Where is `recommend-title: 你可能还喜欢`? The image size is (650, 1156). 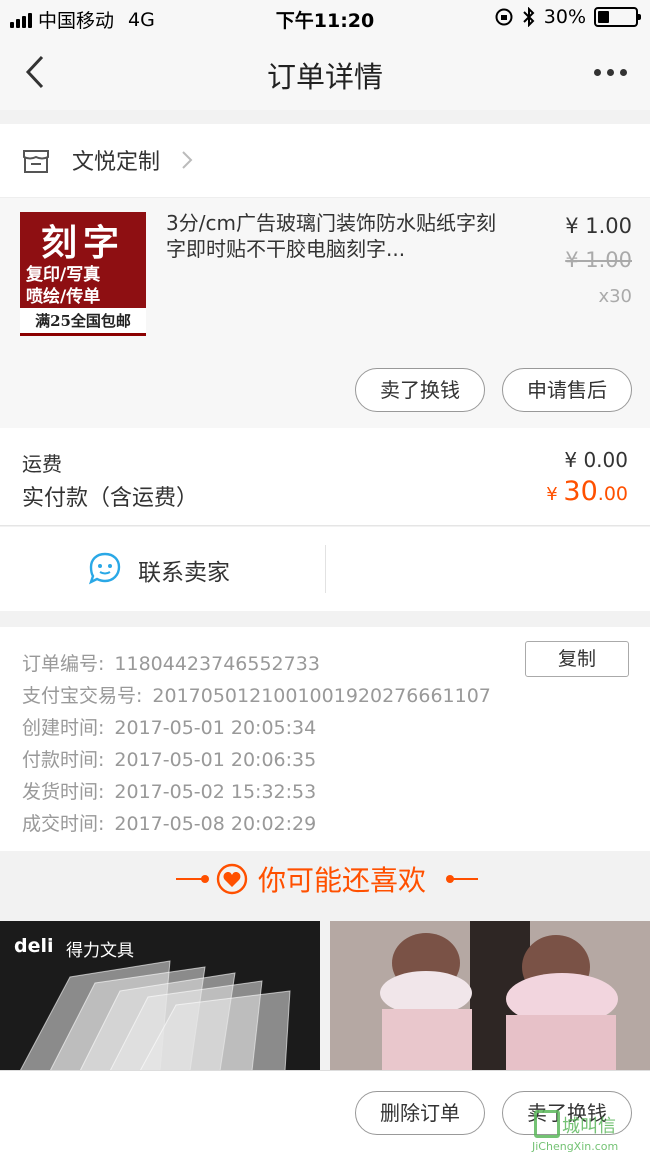 recommend-title: 你可能还喜欢 is located at coordinates (342, 880).